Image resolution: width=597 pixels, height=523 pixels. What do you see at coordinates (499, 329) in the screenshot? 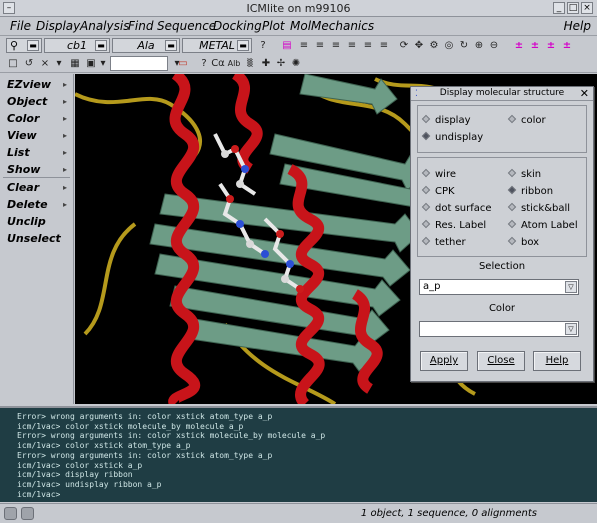
I see `color-field: ▽` at bounding box center [499, 329].